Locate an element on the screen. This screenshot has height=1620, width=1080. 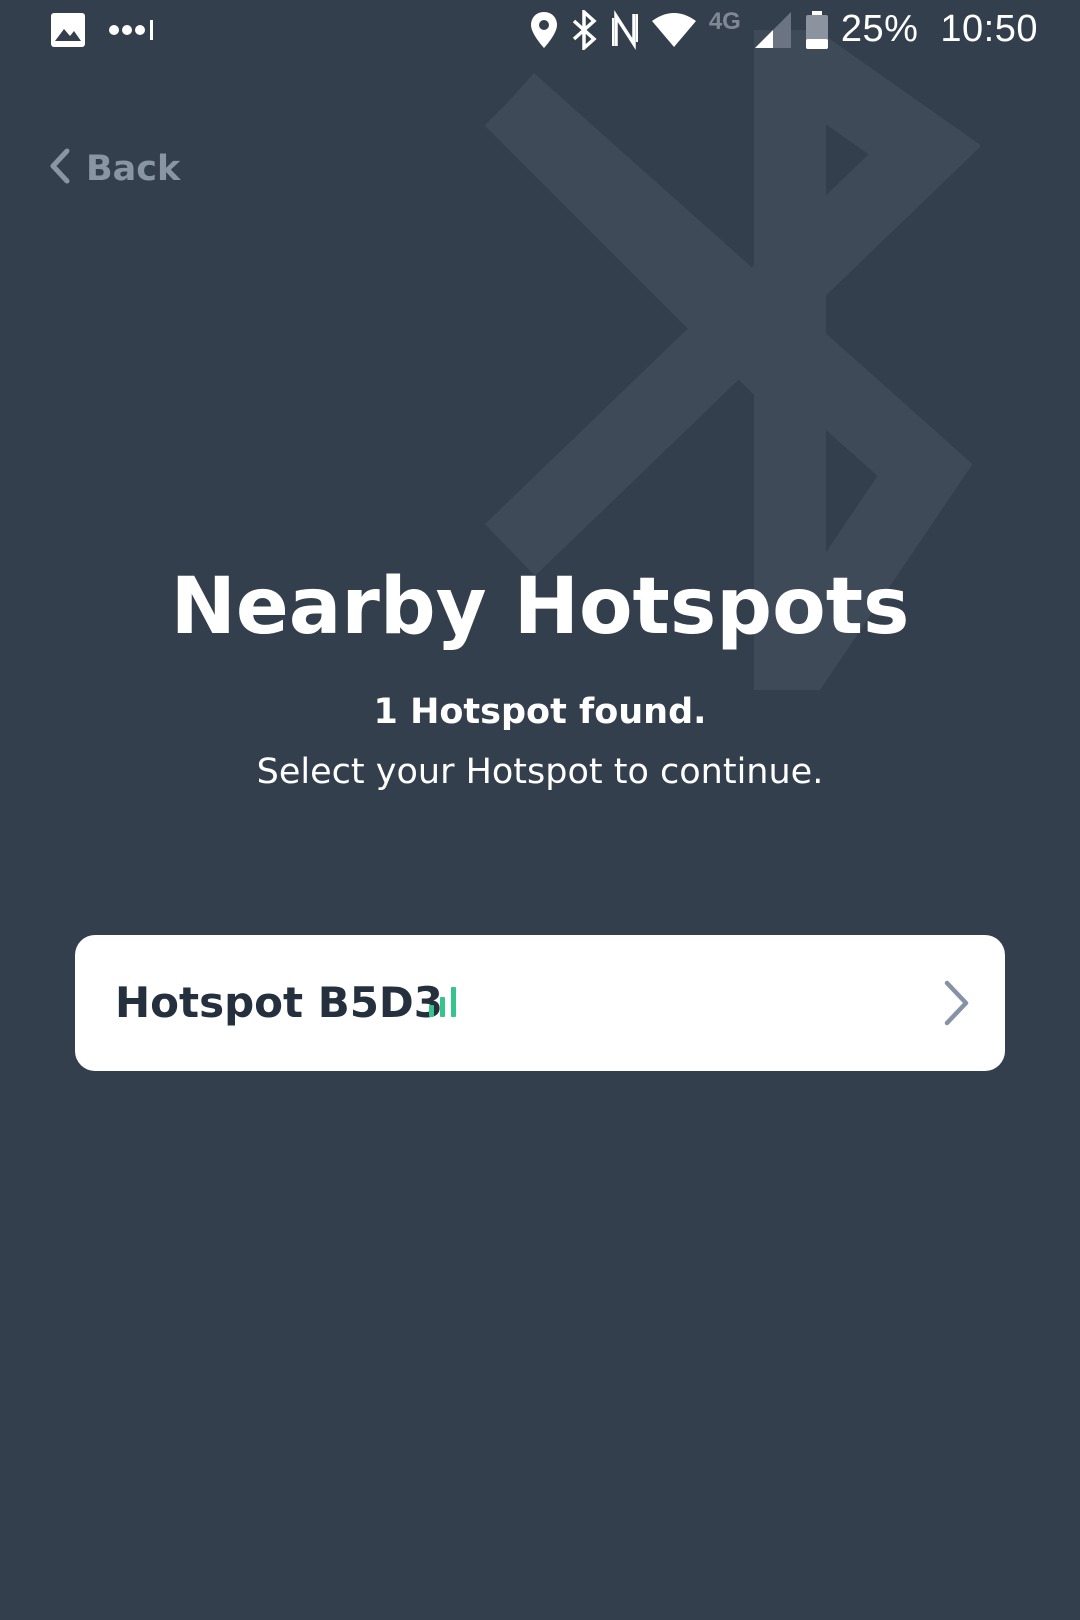
network-type: 4G is located at coordinates (724, 21).